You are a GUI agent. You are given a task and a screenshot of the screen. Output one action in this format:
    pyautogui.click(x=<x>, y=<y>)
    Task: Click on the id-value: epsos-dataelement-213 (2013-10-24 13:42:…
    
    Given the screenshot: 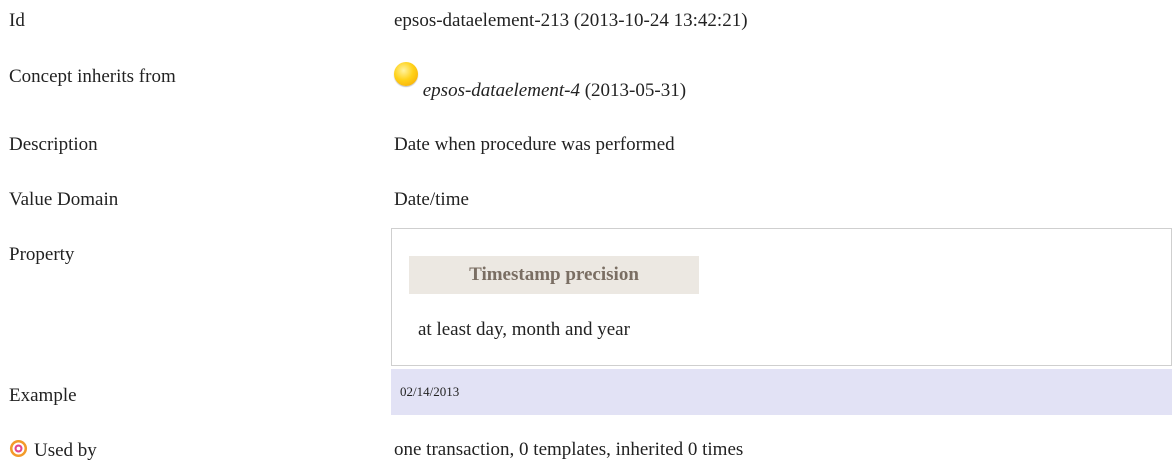 What is the action you would take?
    pyautogui.click(x=571, y=20)
    